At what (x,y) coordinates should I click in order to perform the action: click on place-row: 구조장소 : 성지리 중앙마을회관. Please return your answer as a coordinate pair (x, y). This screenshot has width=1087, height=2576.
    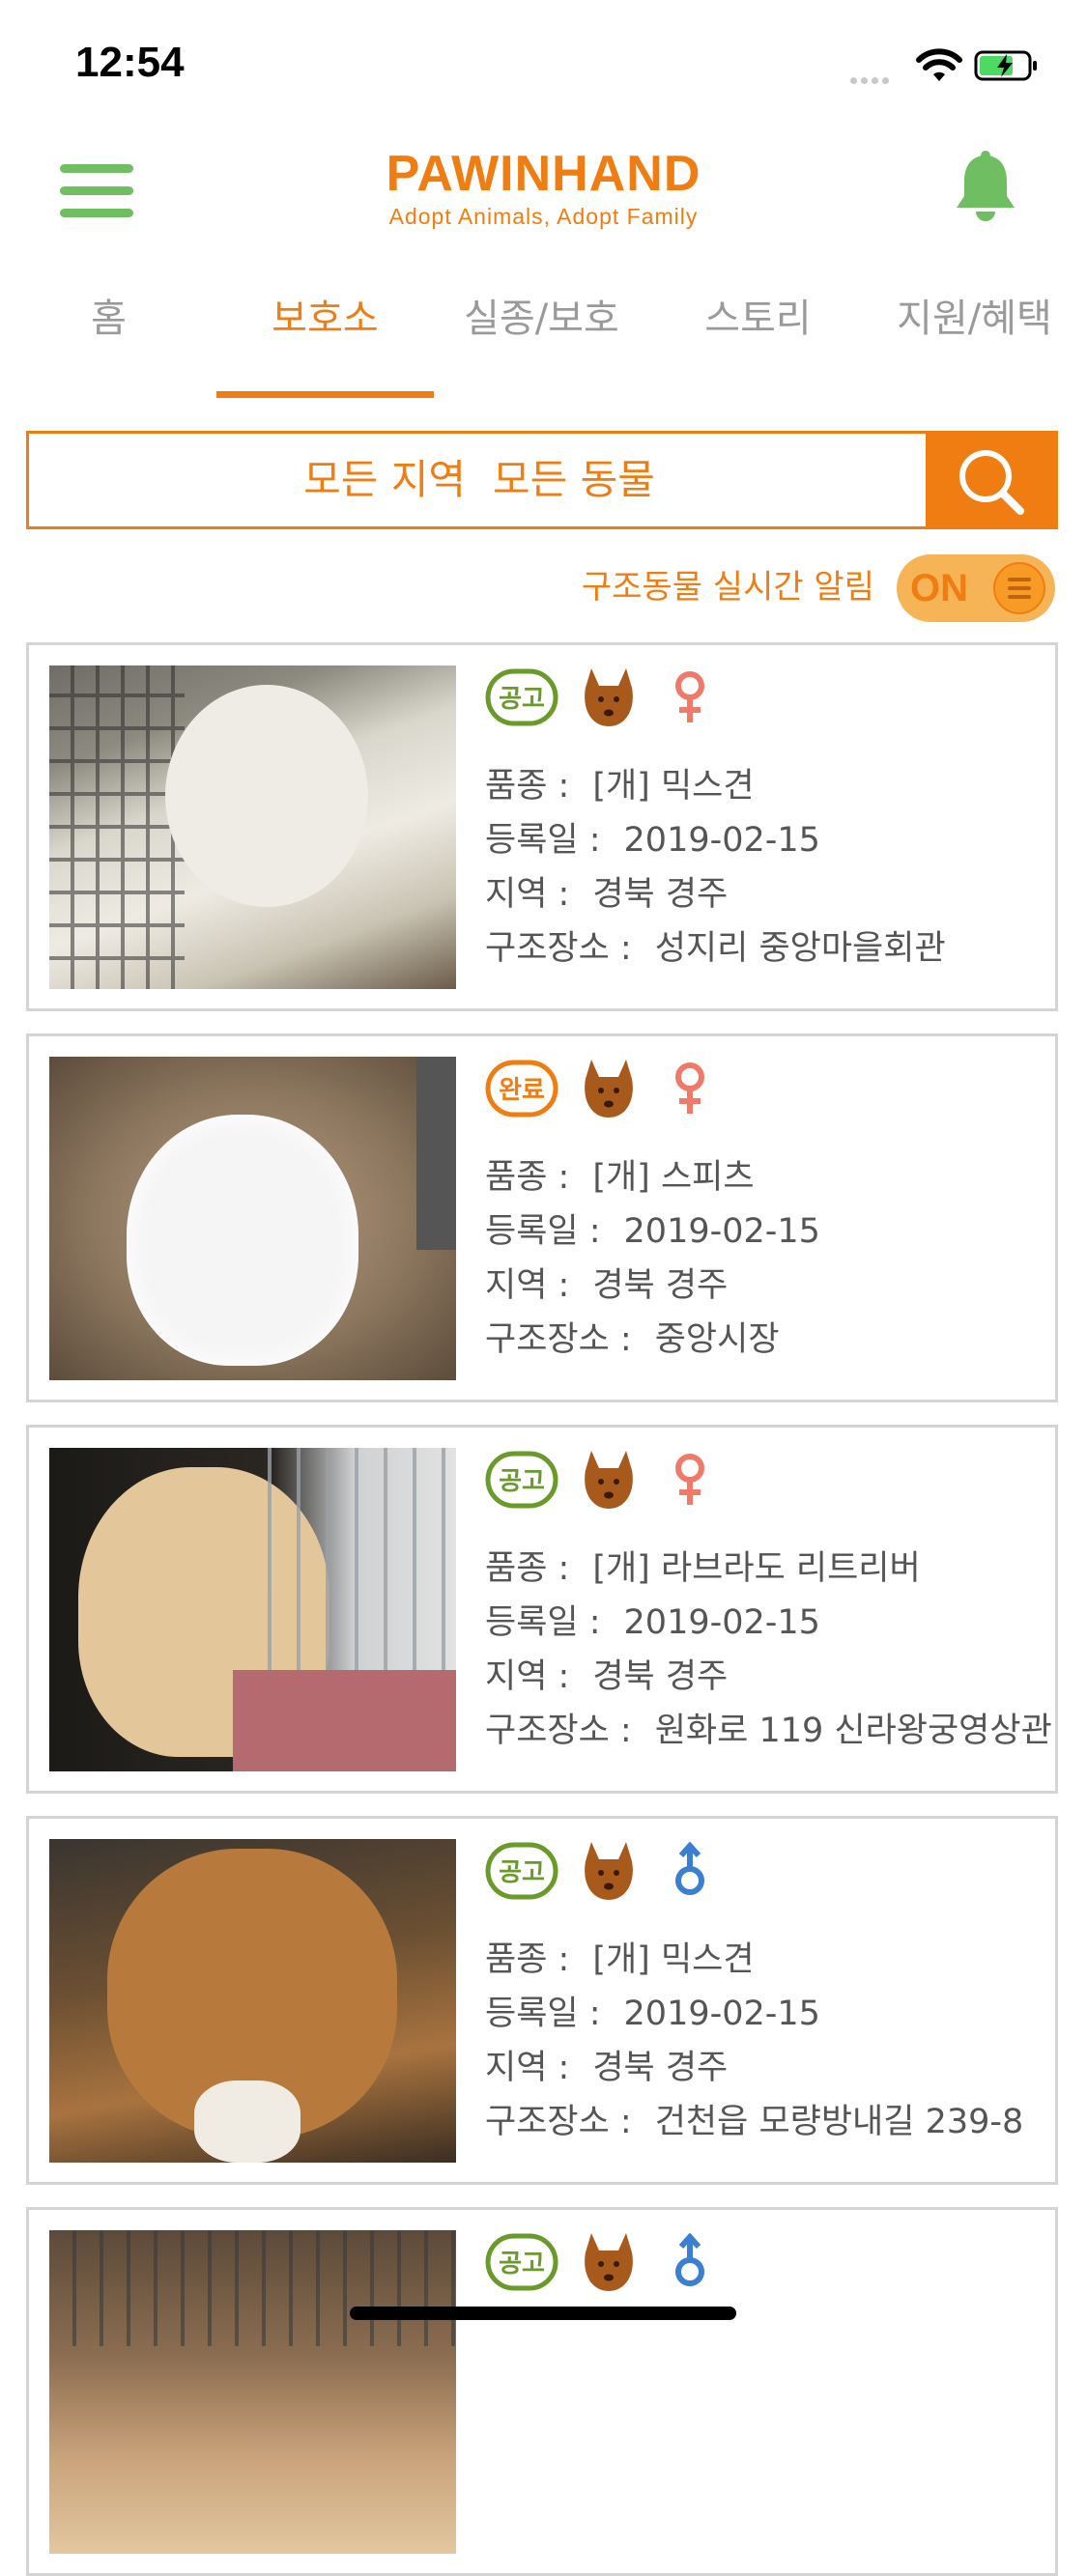
    Looking at the image, I should click on (715, 948).